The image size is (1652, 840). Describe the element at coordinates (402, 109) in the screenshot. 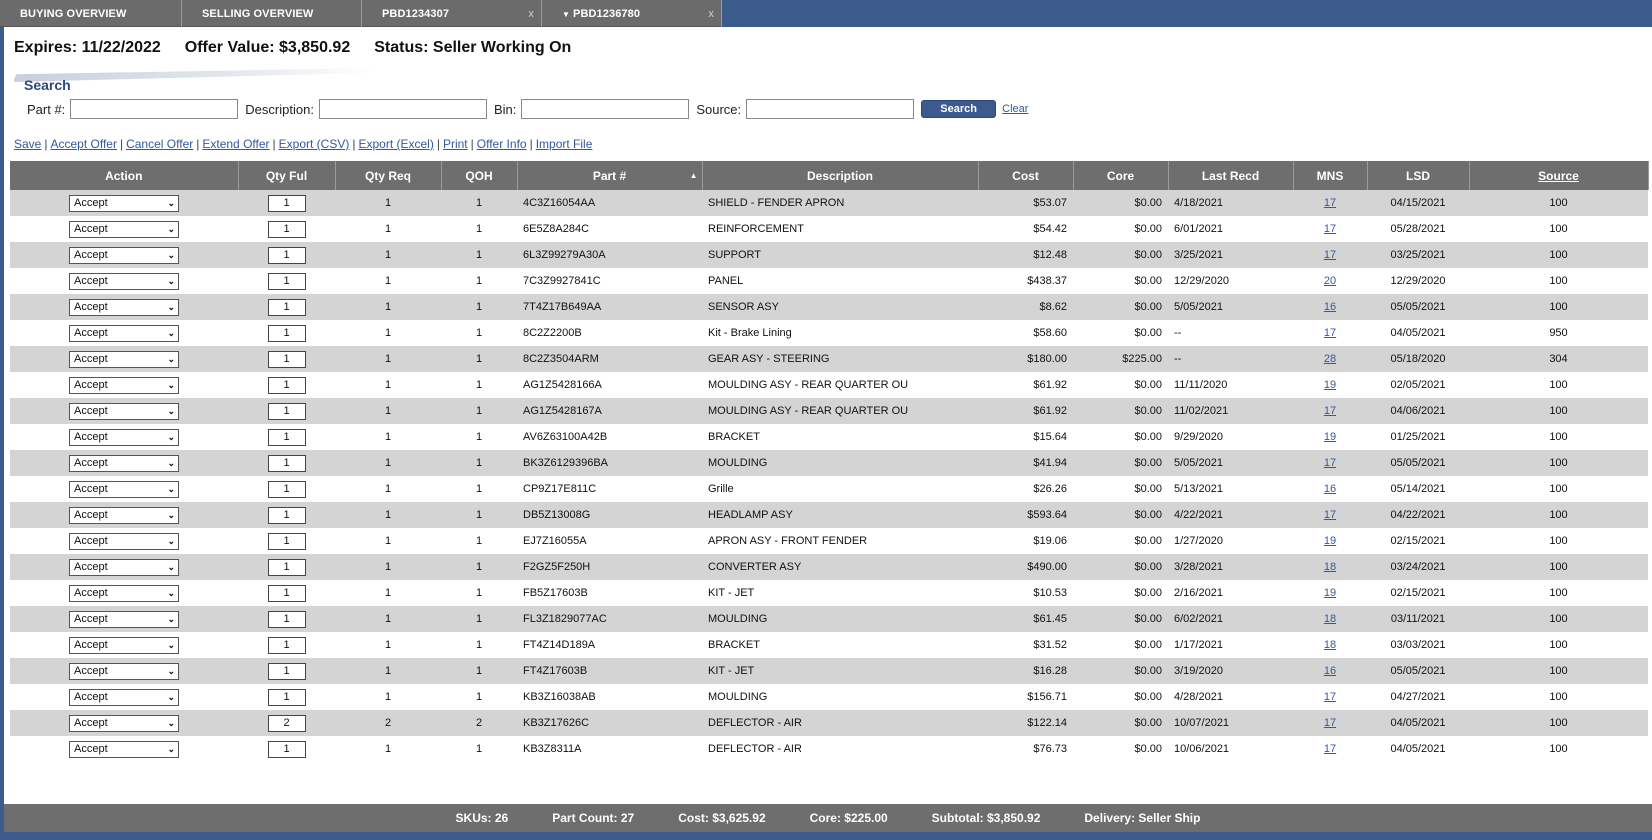

I see `description-input` at that location.